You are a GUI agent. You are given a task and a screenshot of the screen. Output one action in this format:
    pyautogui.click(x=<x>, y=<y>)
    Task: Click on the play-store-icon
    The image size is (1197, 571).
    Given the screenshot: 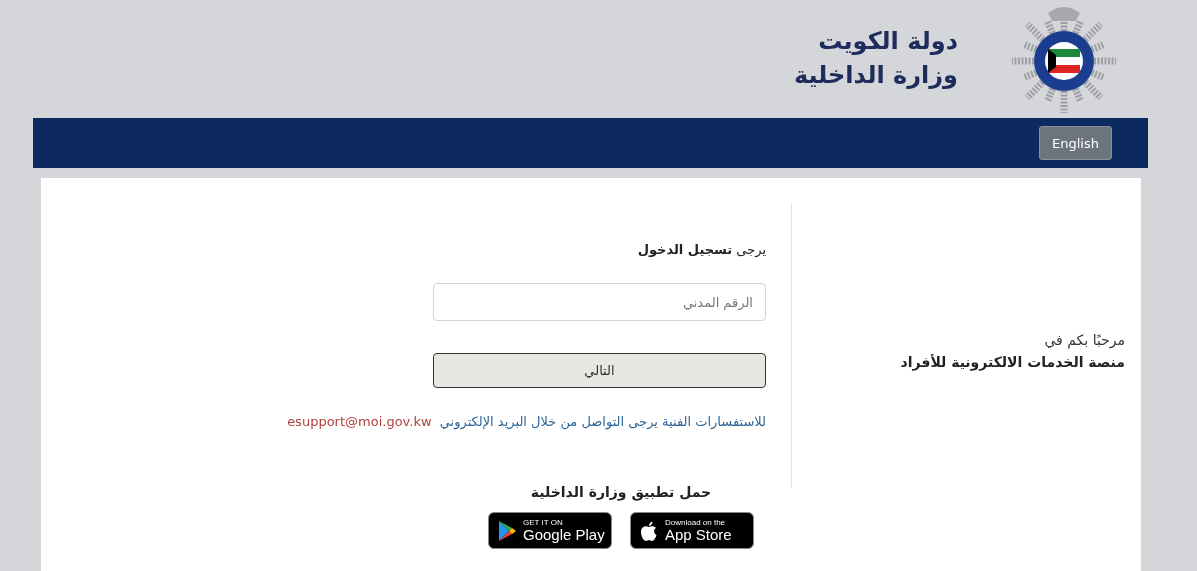 What is the action you would take?
    pyautogui.click(x=507, y=530)
    